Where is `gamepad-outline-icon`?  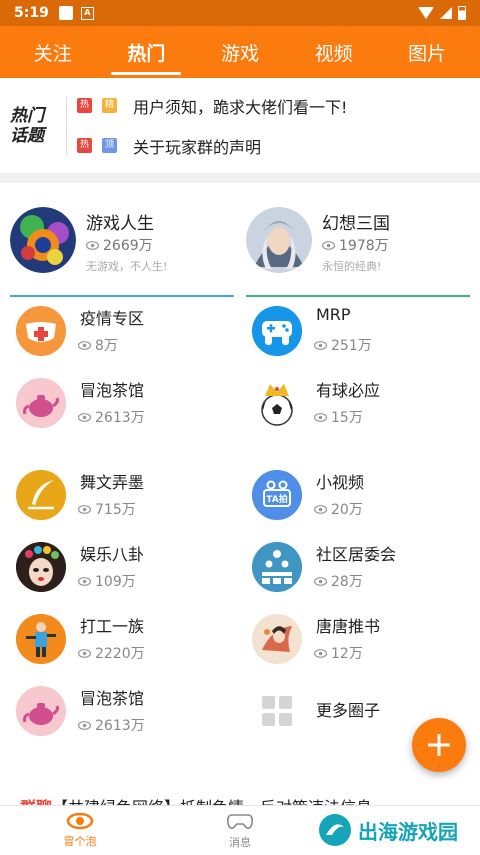
gamepad-outline-icon is located at coordinates (240, 821).